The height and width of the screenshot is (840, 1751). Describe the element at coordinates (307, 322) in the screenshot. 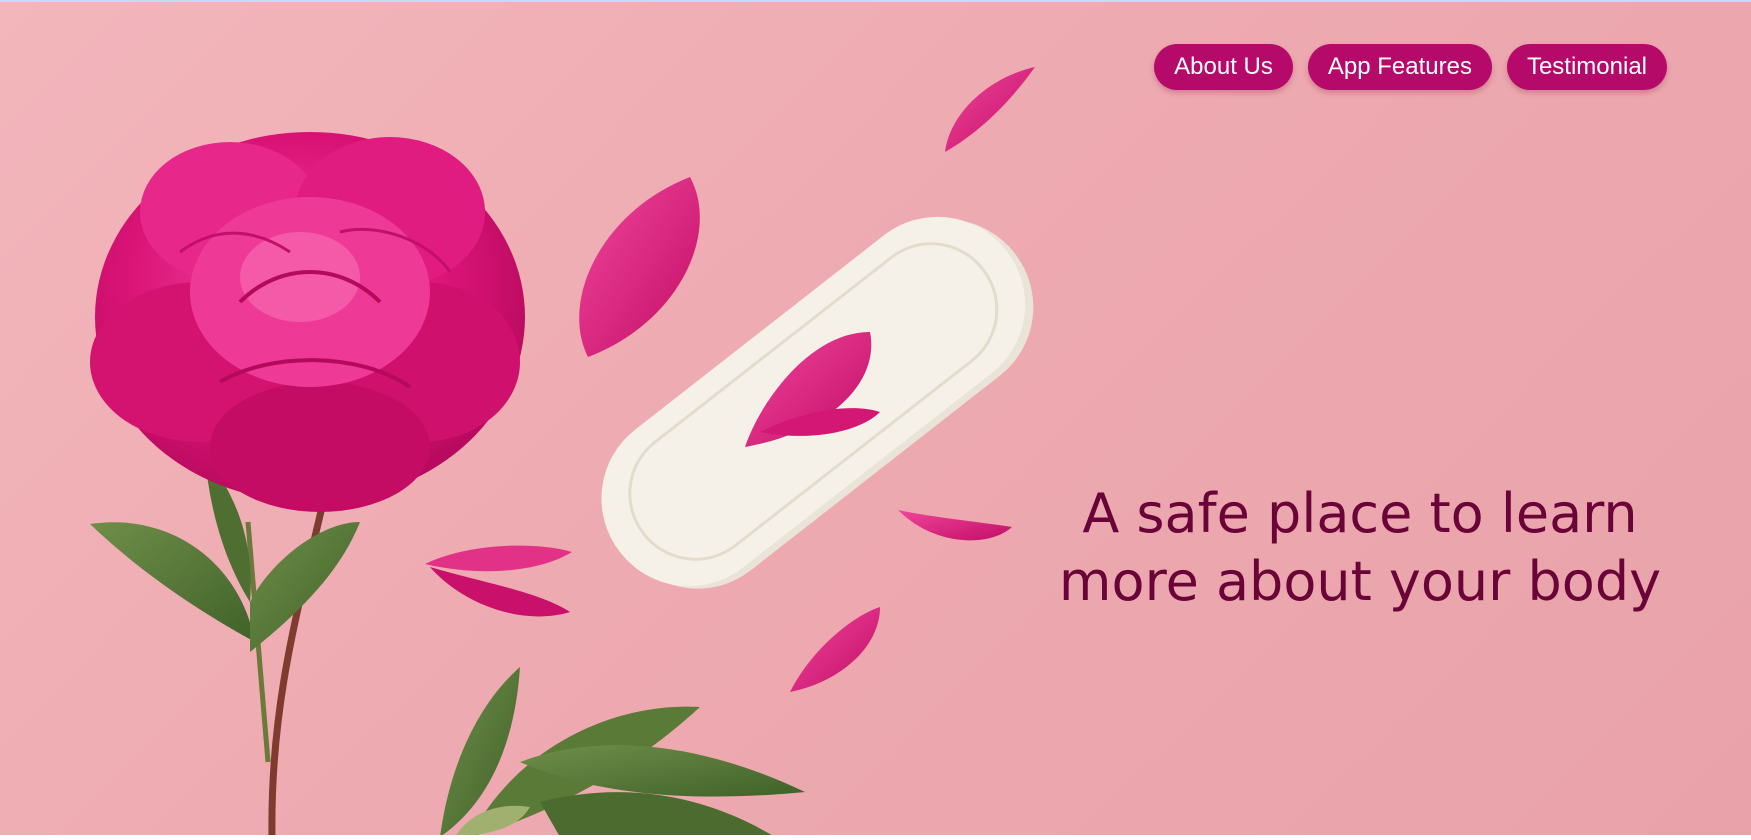

I see `peony-flower` at that location.